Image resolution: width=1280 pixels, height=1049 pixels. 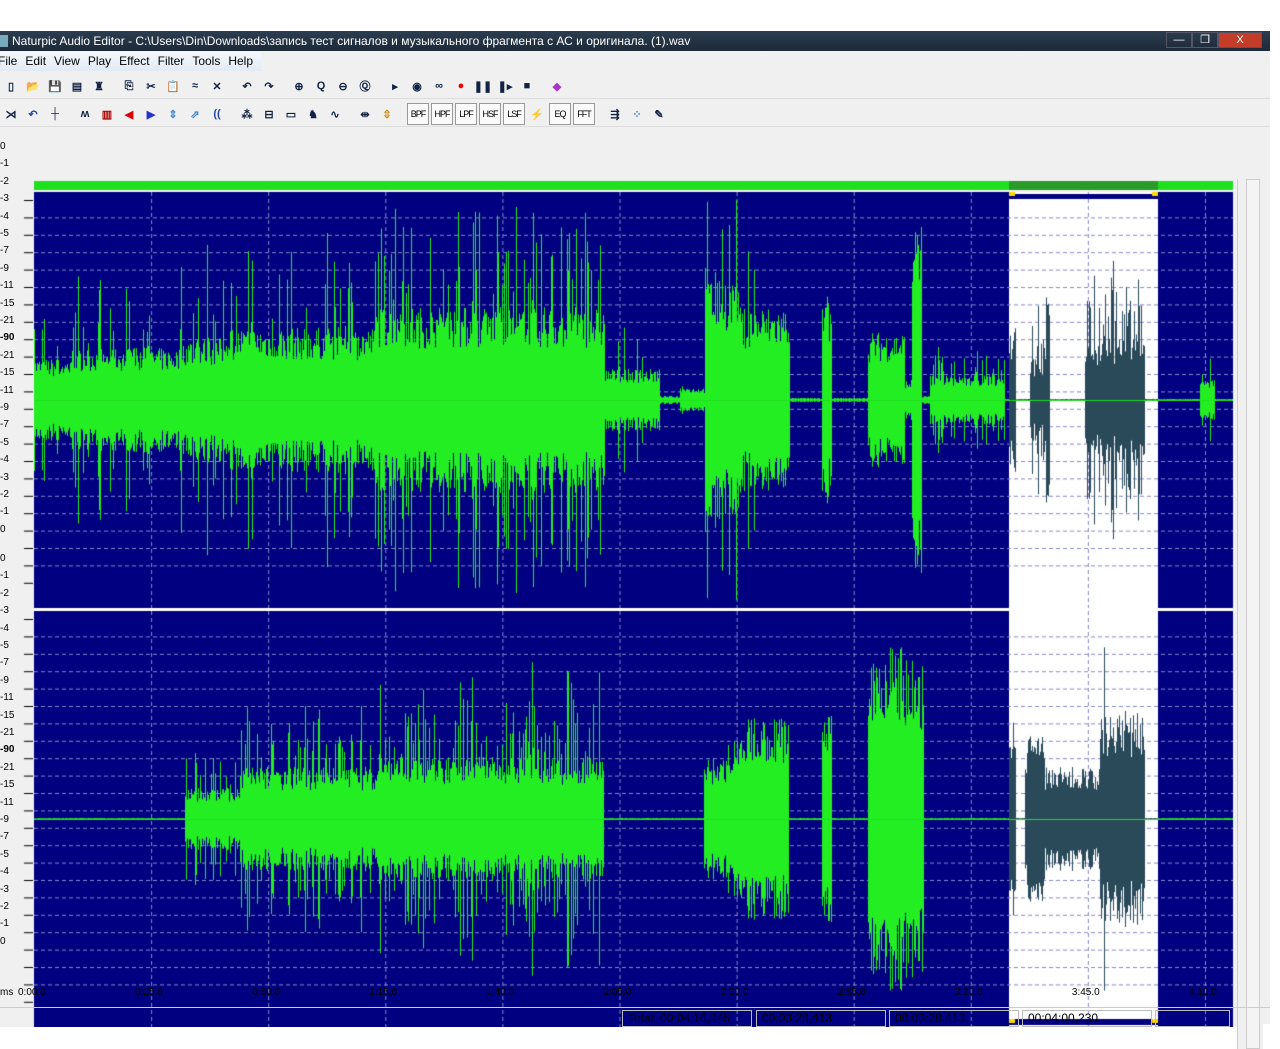 I want to click on marker-icon: ⇶, so click(x=615, y=114).